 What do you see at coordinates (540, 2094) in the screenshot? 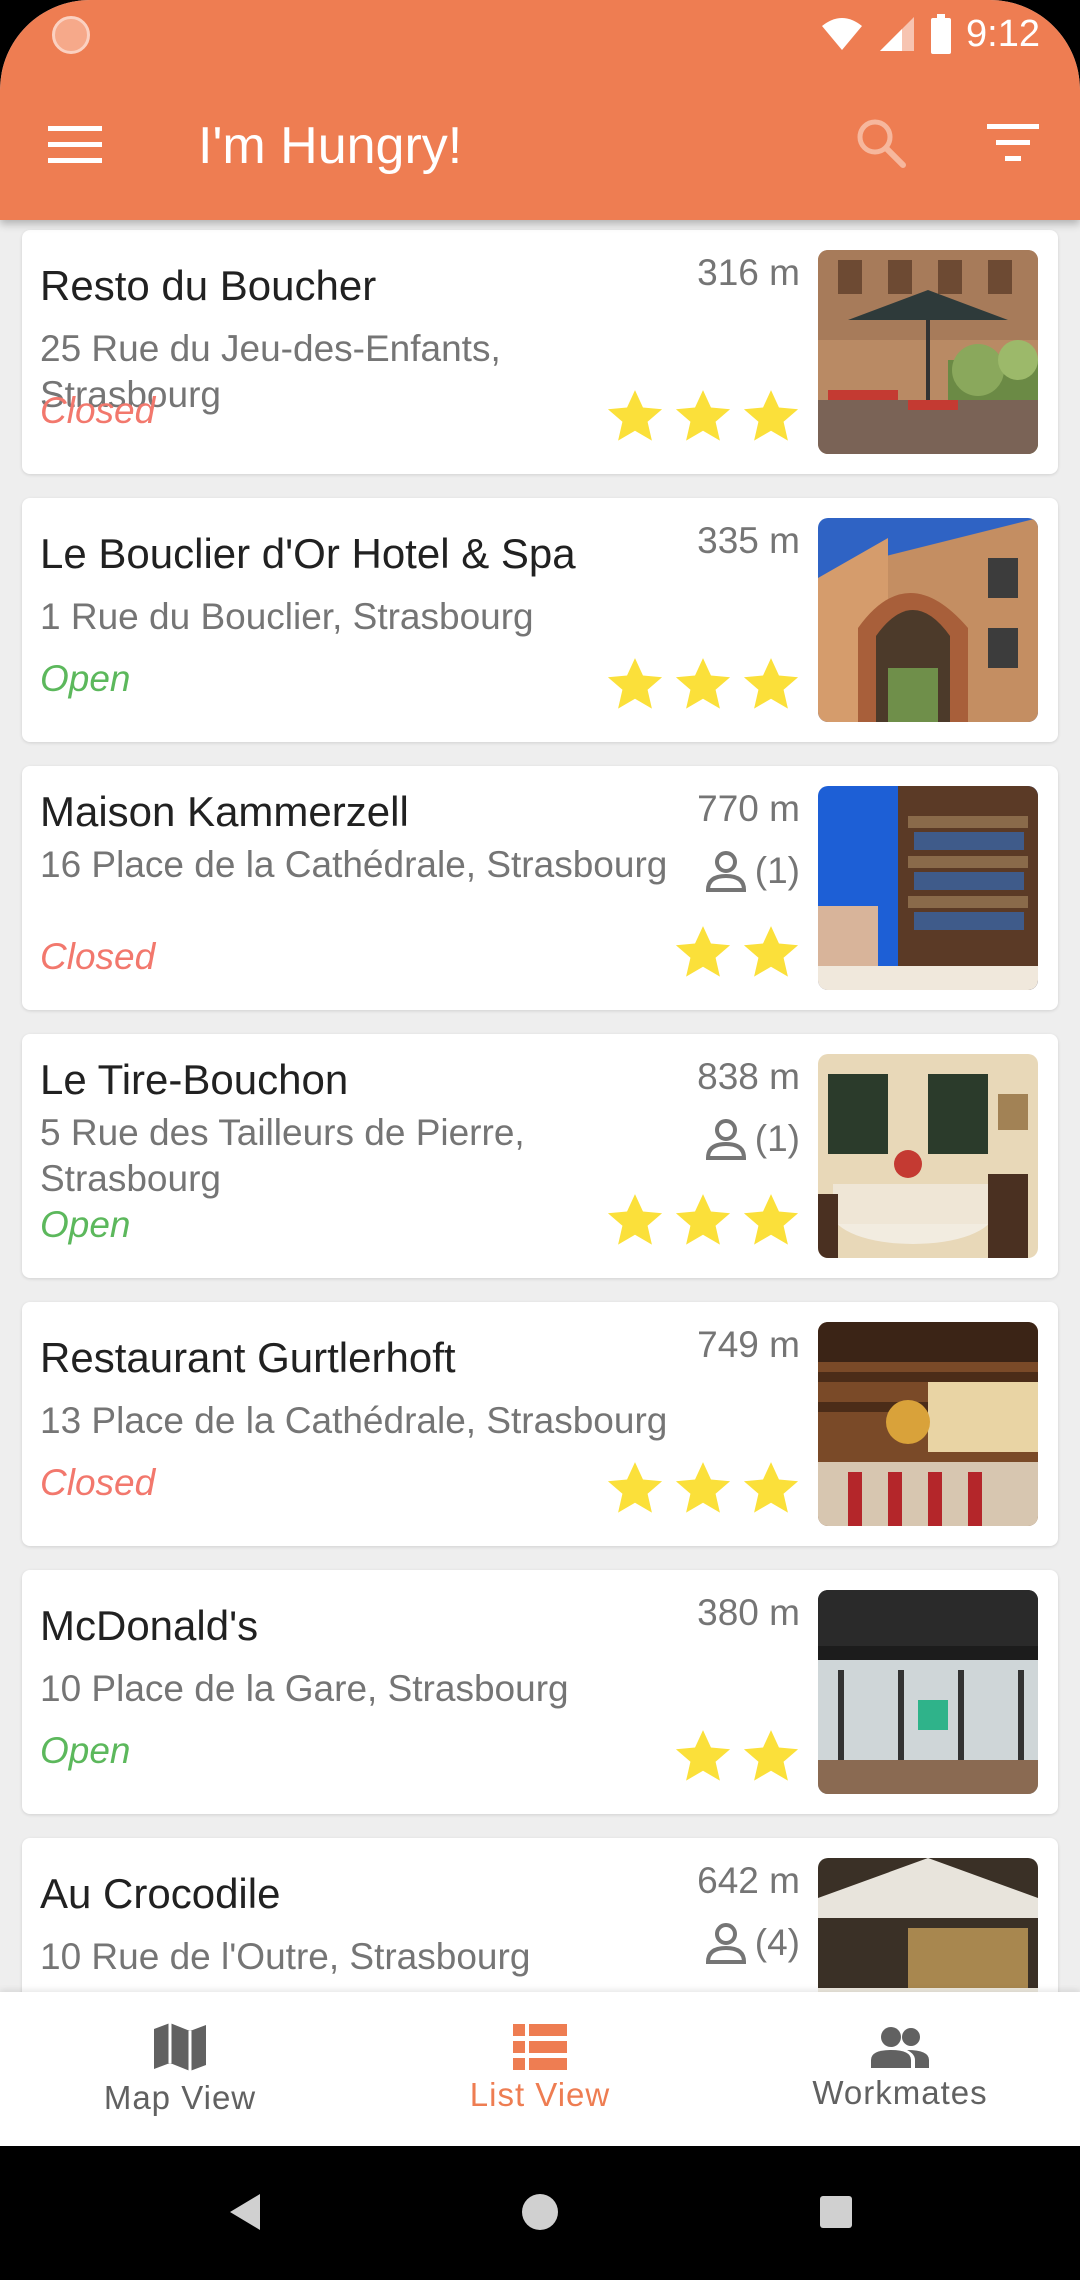
I see `nav-label: List View` at bounding box center [540, 2094].